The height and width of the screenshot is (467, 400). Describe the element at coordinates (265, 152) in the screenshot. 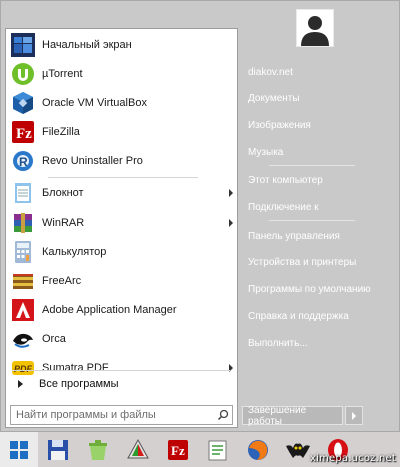

I see `link-music: Музыка` at that location.